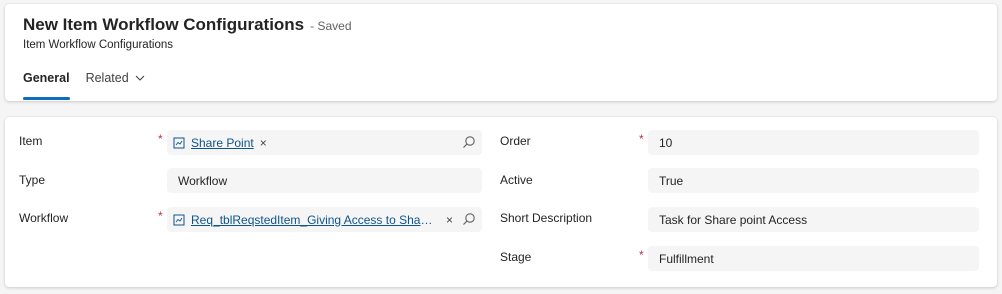  I want to click on item-label: Item, so click(31, 141).